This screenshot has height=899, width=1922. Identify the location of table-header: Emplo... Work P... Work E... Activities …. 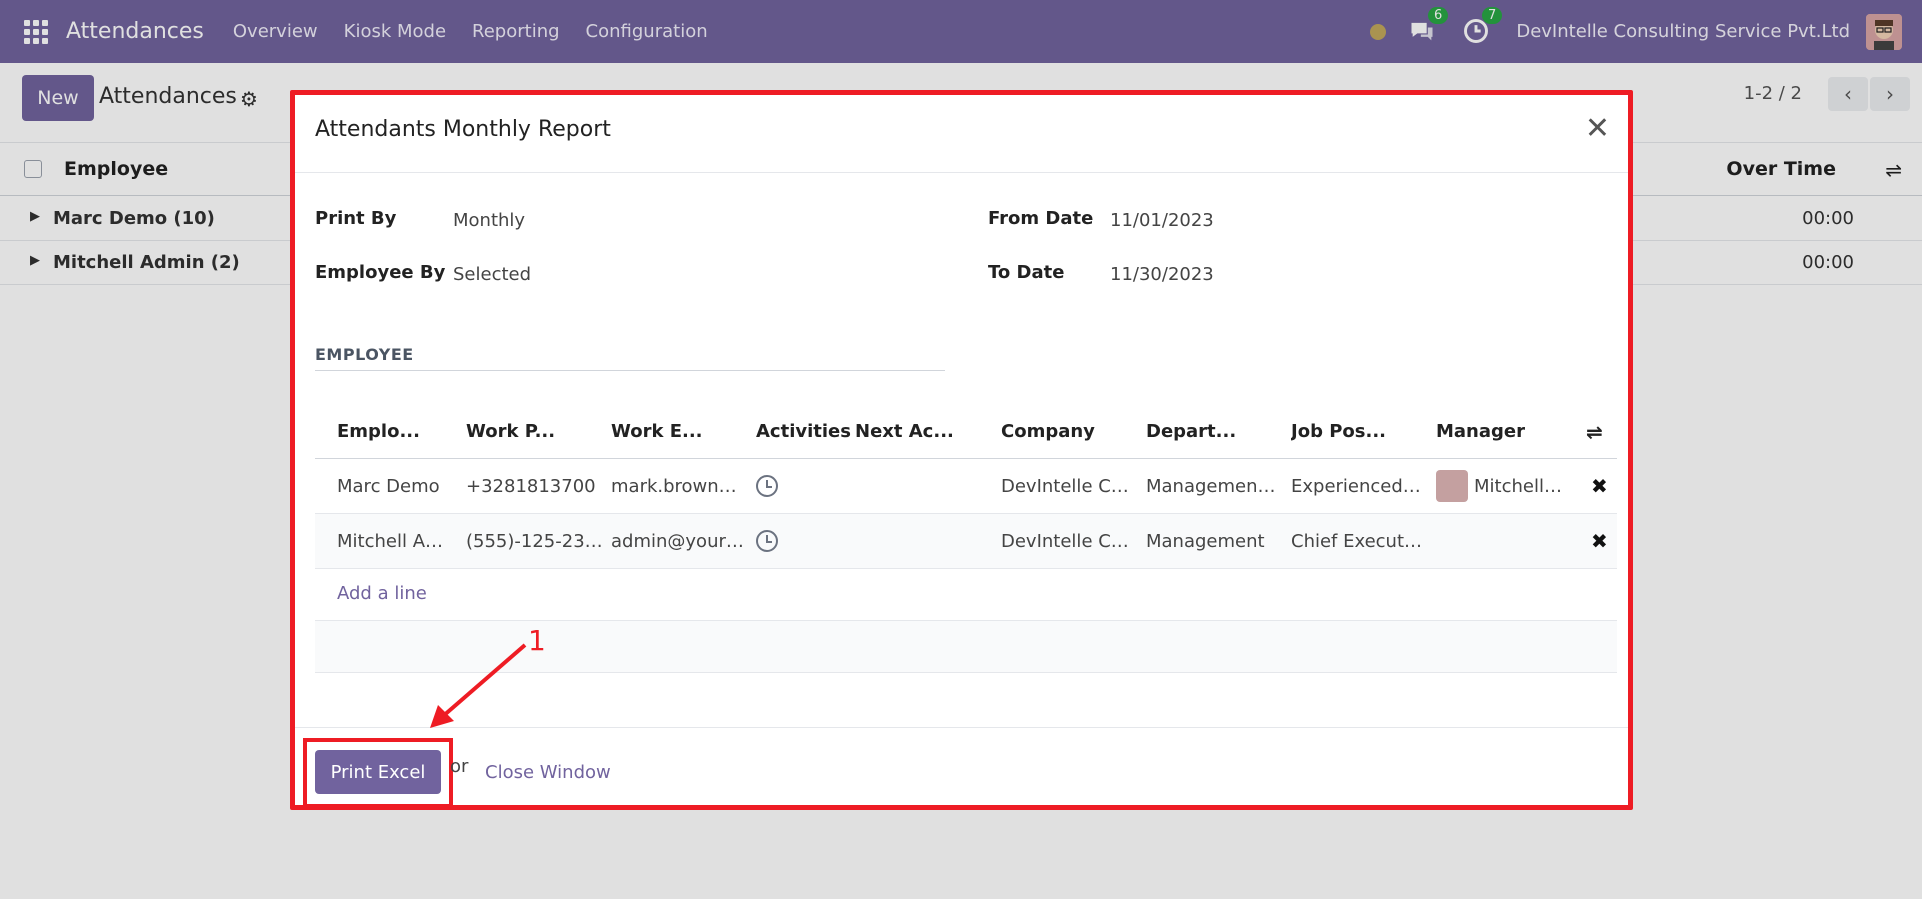
(966, 432).